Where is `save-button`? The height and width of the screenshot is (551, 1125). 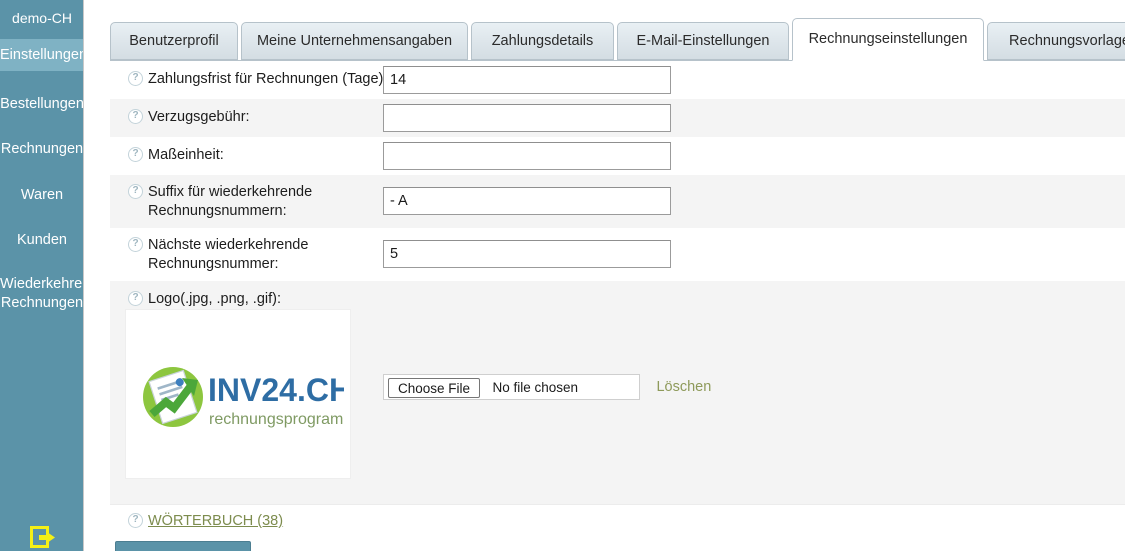 save-button is located at coordinates (183, 546).